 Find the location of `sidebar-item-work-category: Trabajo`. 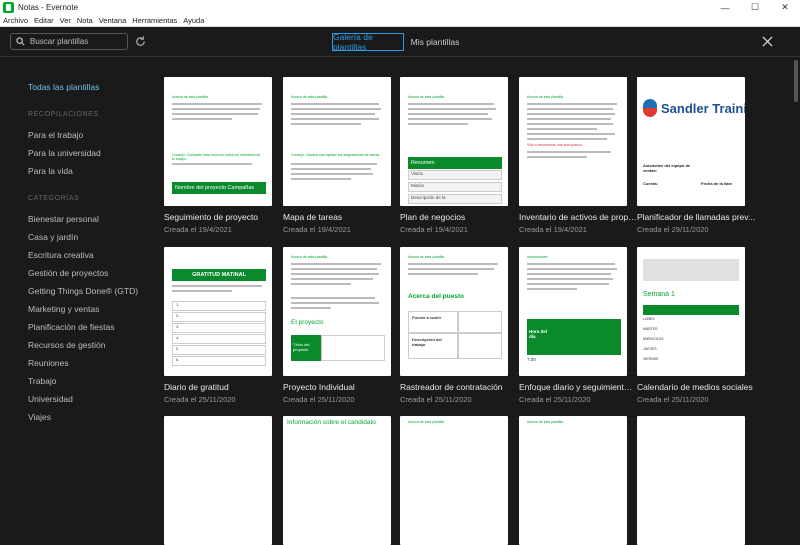

sidebar-item-work-category: Trabajo is located at coordinates (42, 381).